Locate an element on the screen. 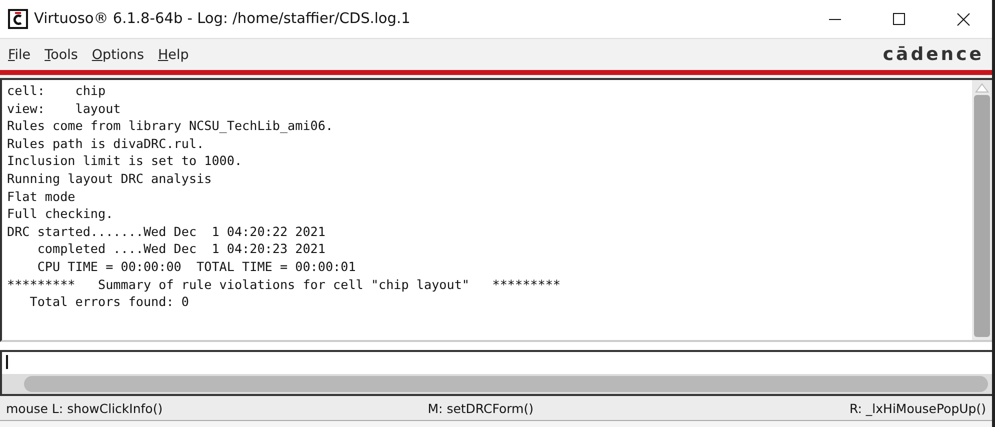 This screenshot has height=427, width=995. log-line: Total errors found: 0 is located at coordinates (108, 302).